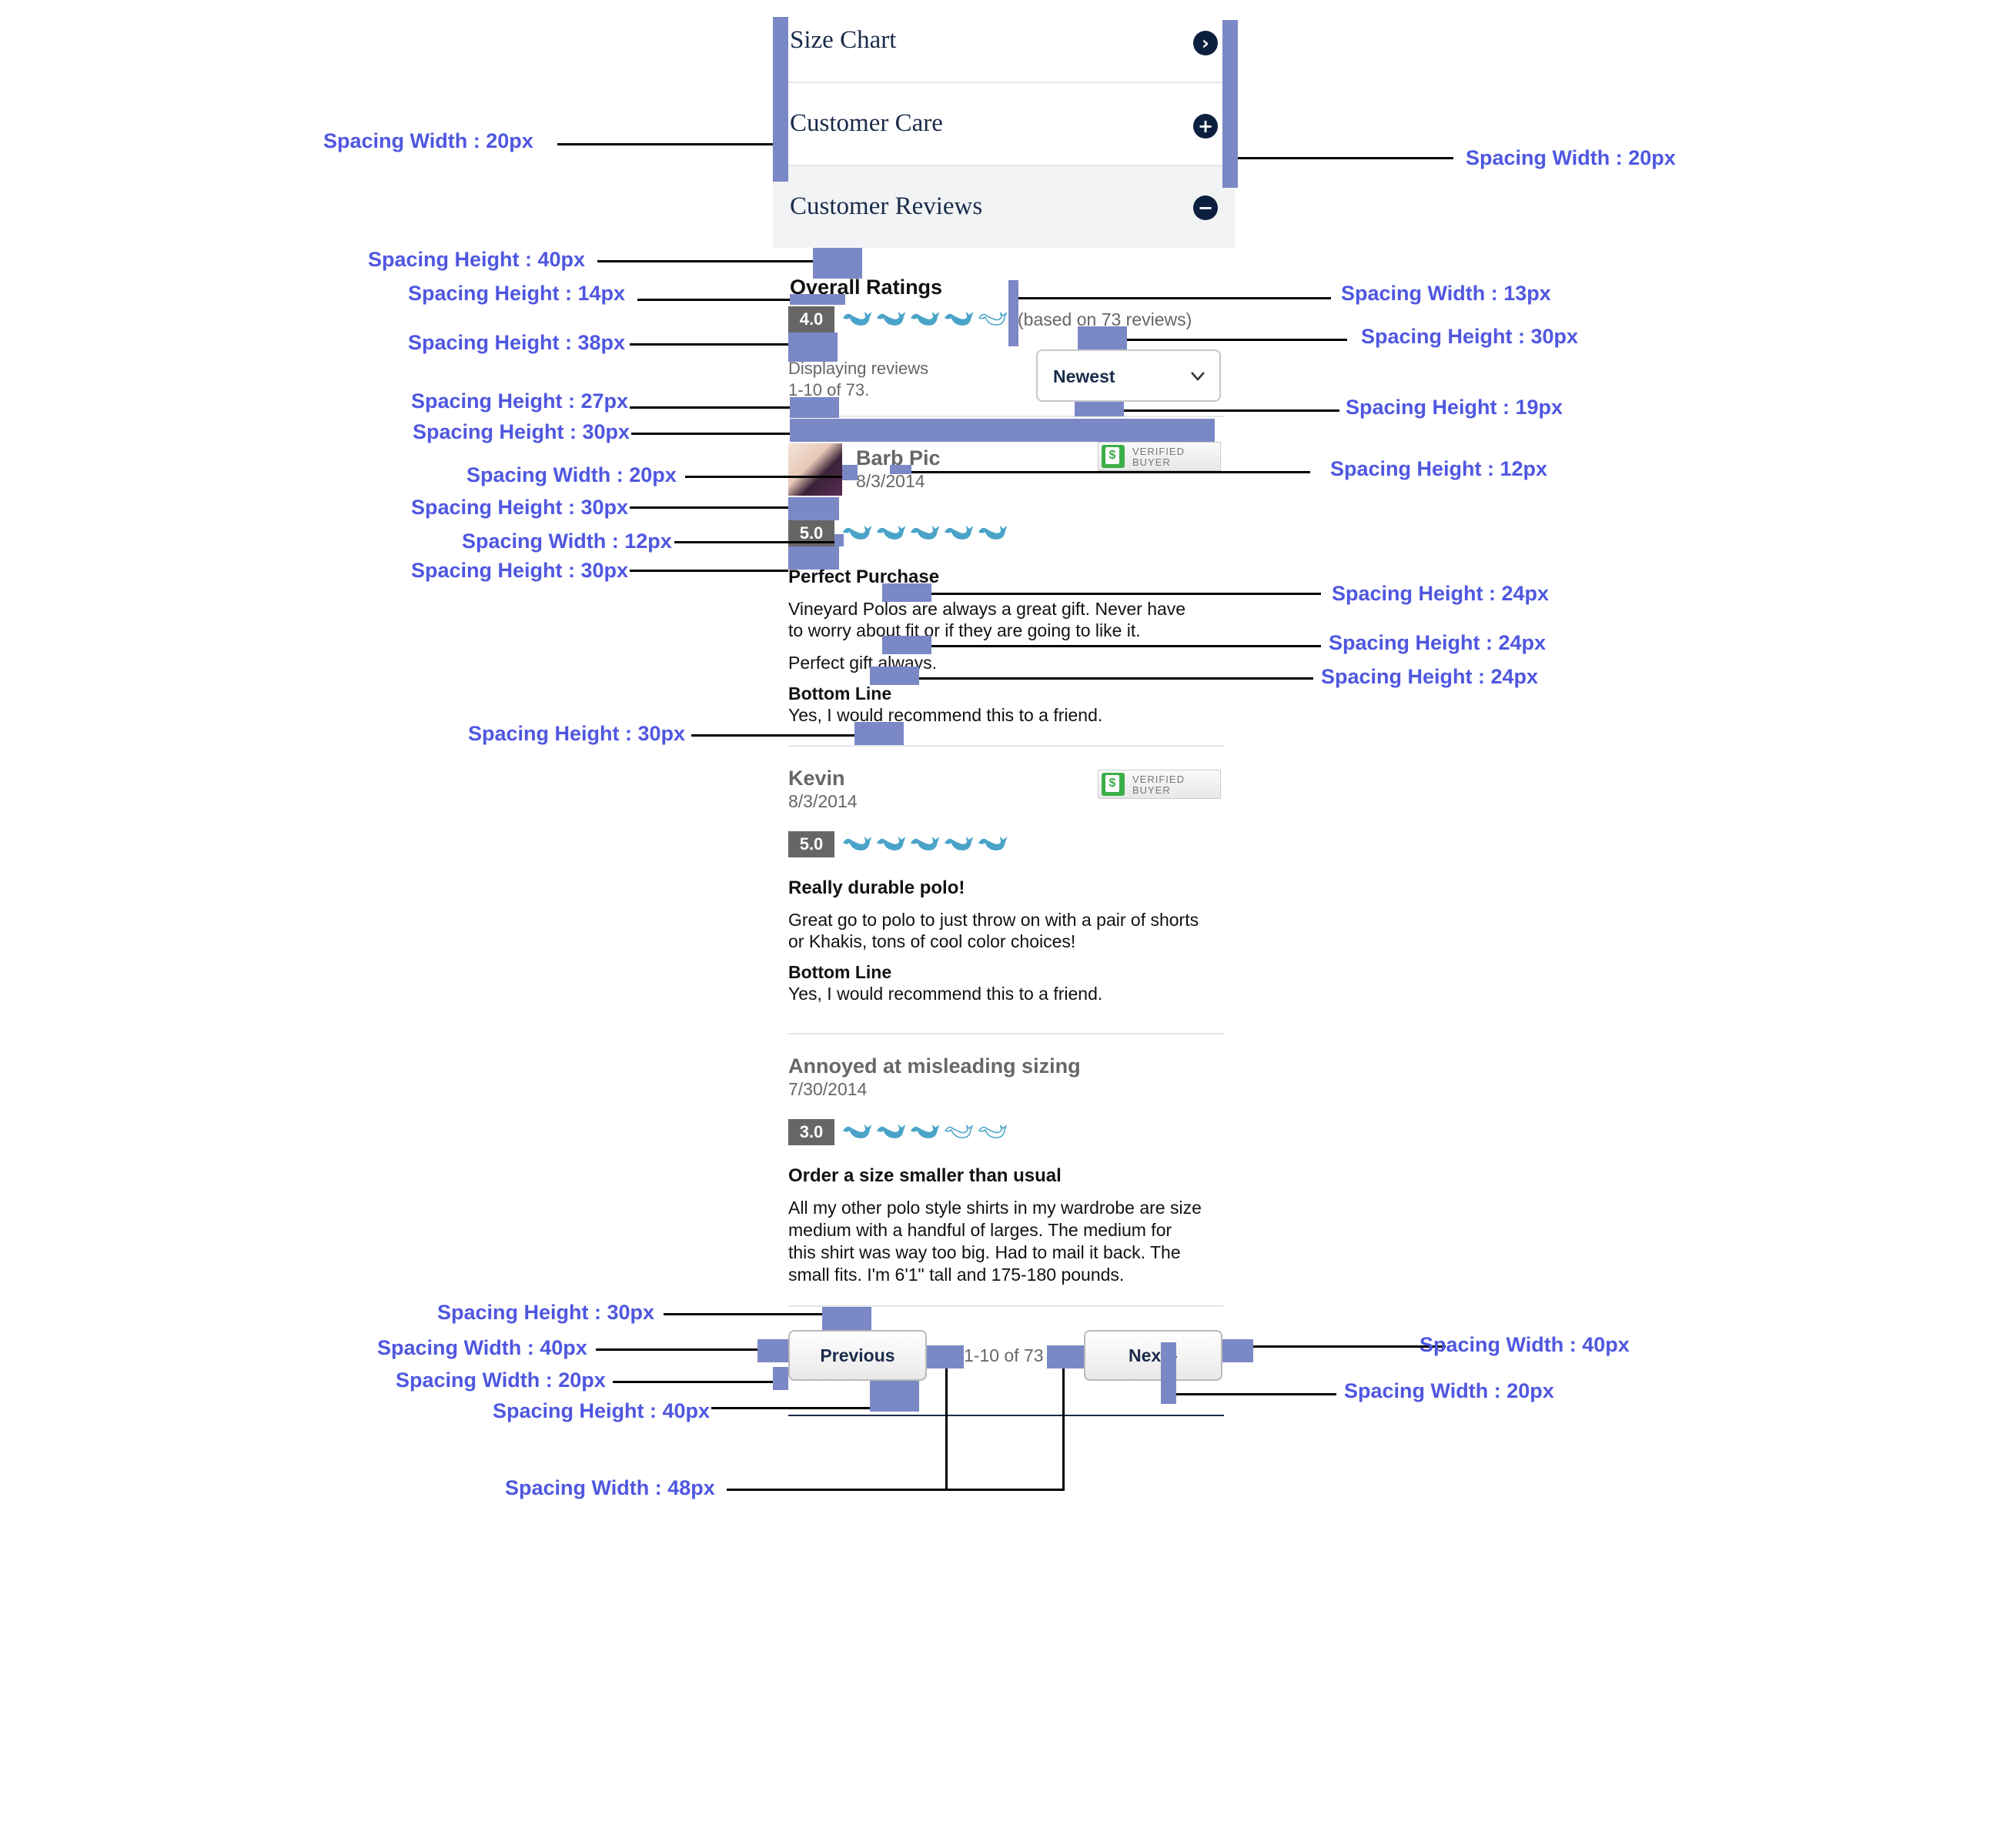  I want to click on annotation-label: Spacing Height : 27px, so click(520, 401).